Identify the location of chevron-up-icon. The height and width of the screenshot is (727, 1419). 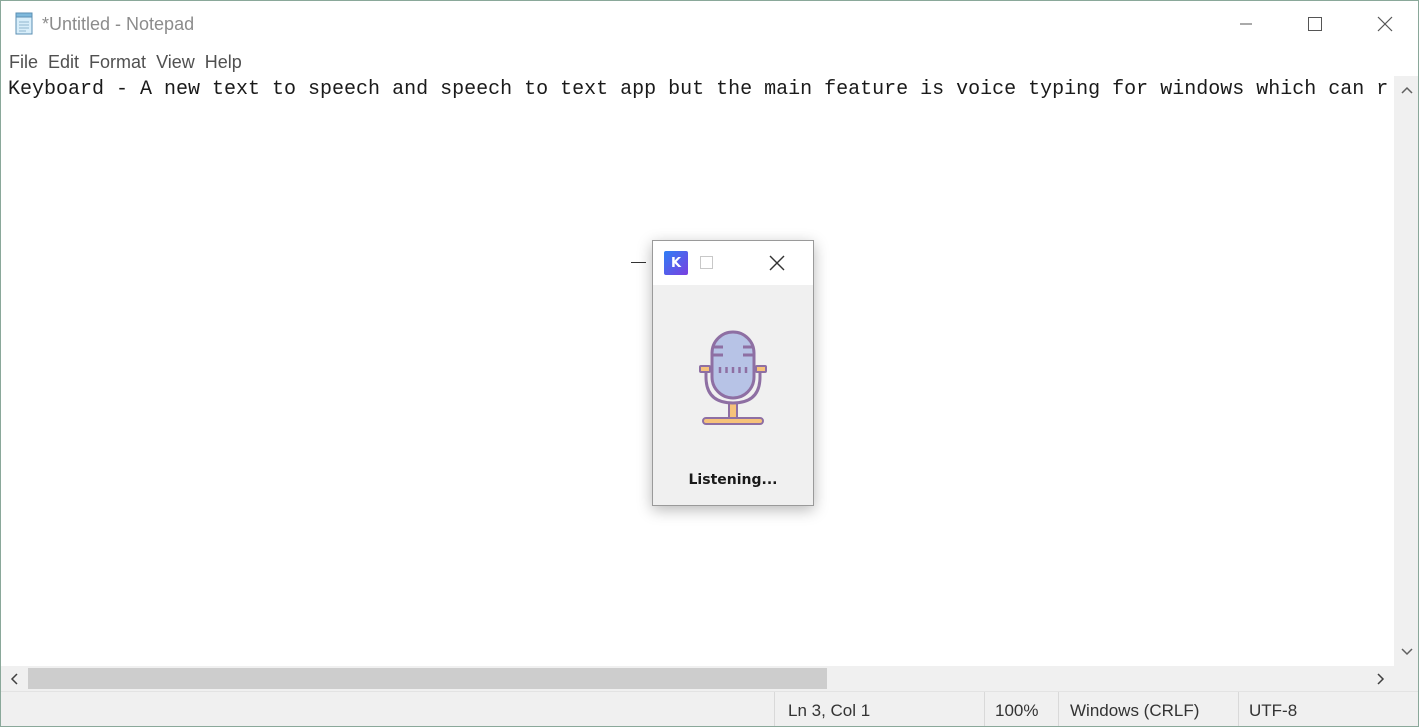
(1407, 90).